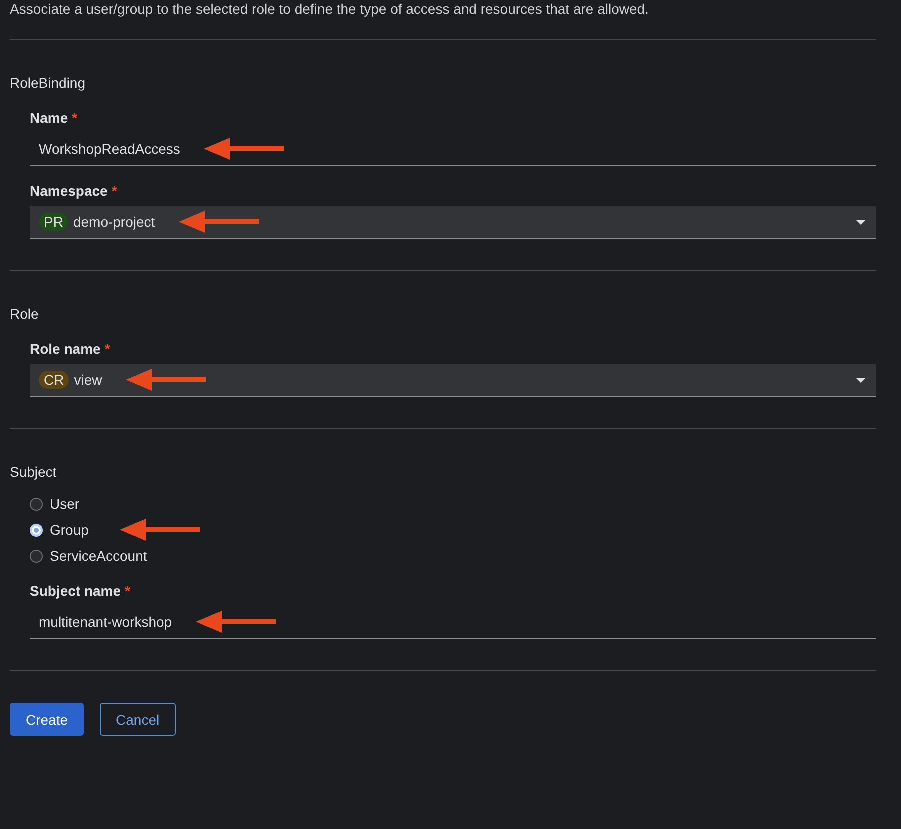 The image size is (901, 829). Describe the element at coordinates (47, 719) in the screenshot. I see `create-button: Create` at that location.